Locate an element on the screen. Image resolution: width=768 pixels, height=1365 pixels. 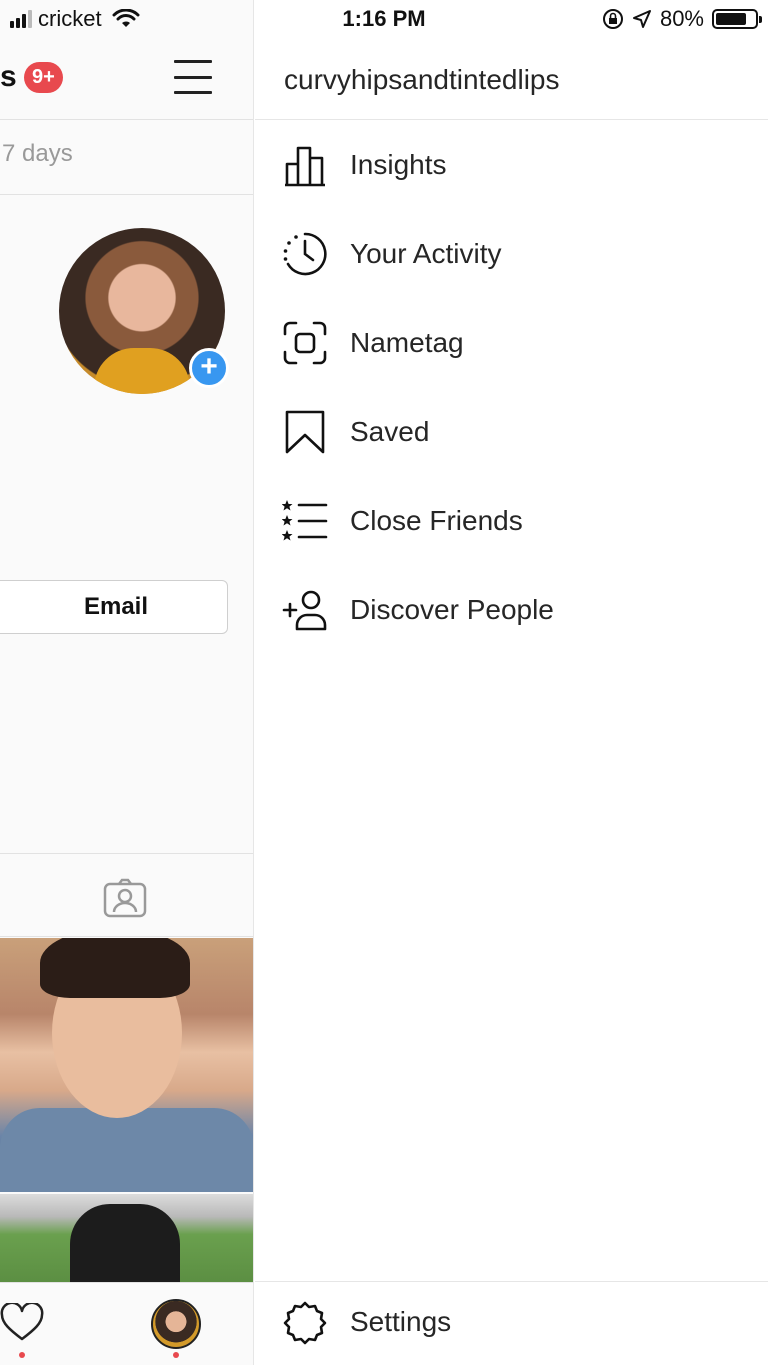
activity-clock-icon is located at coordinates (305, 253).